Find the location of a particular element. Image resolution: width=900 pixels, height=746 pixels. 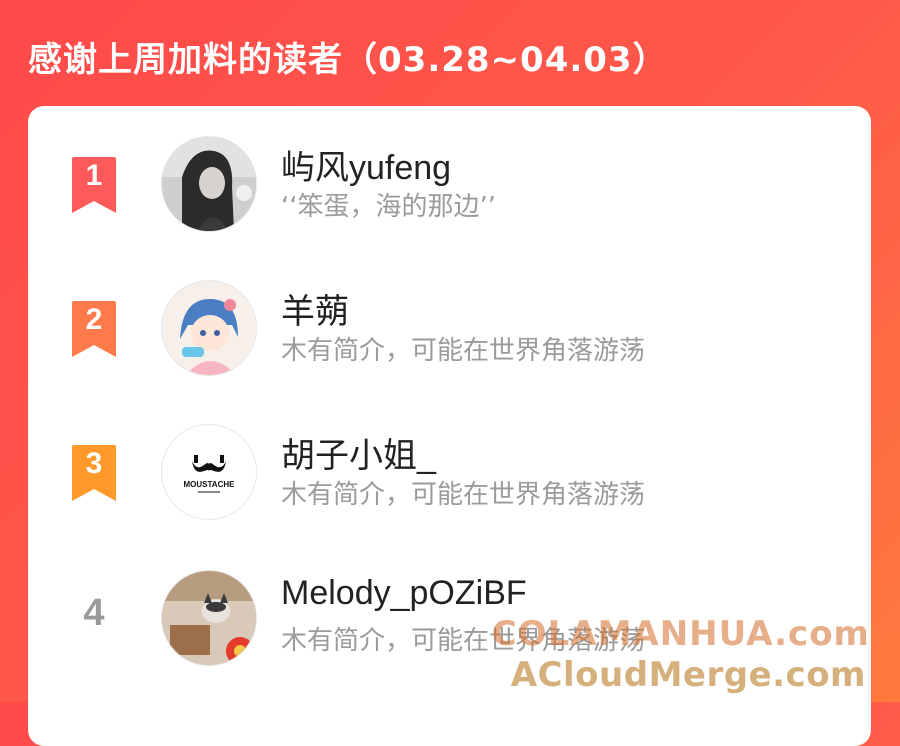

moustache-logo-icon: MOUSTACHE is located at coordinates (209, 472).